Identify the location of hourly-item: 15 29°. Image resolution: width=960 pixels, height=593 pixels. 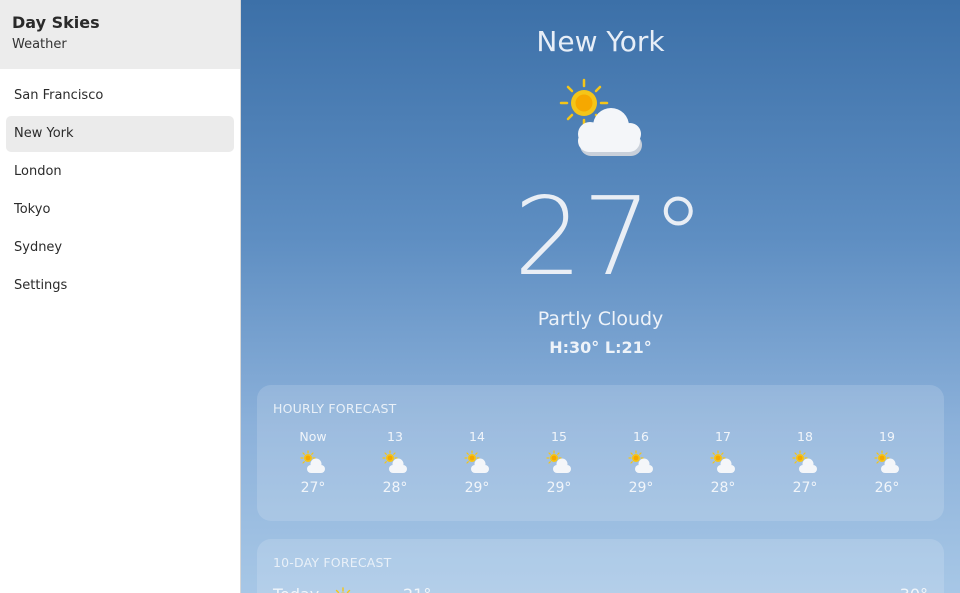
(559, 463).